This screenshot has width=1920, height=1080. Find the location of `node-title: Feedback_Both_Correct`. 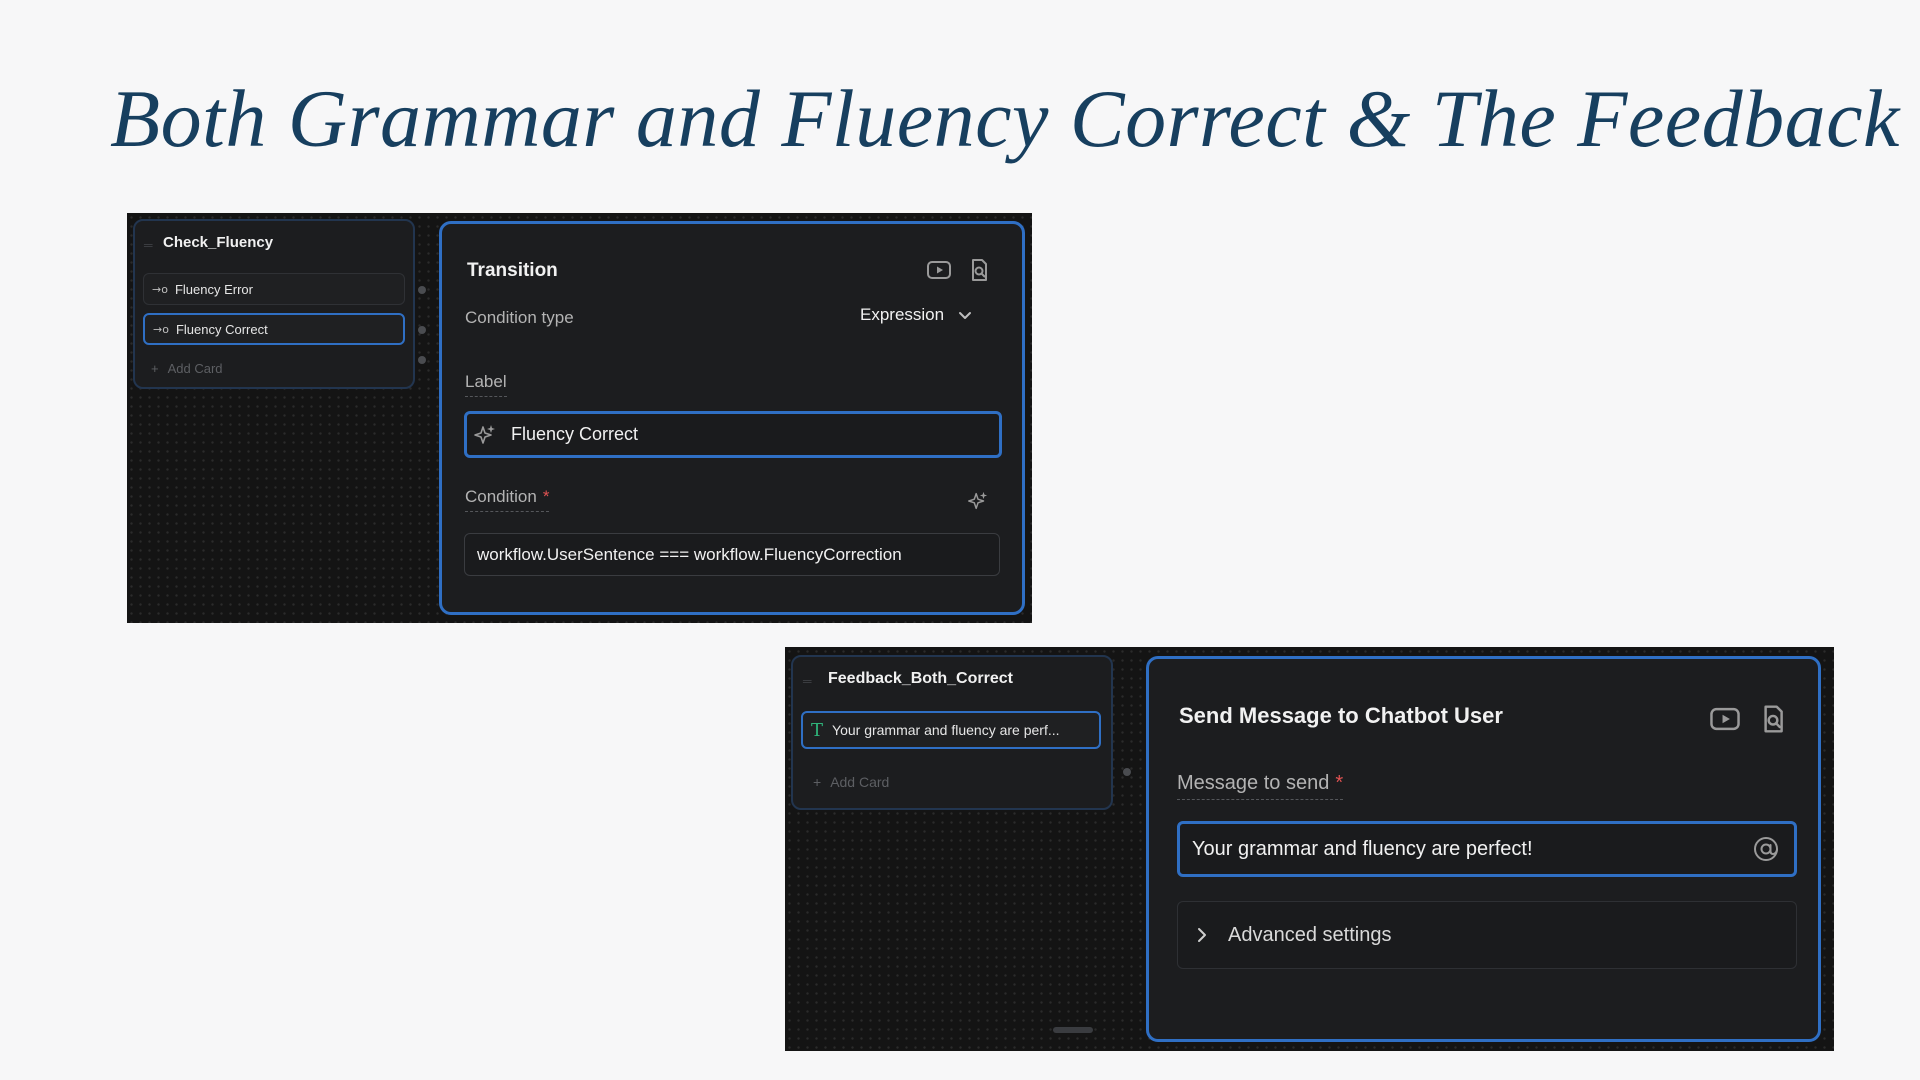

node-title: Feedback_Both_Correct is located at coordinates (920, 678).